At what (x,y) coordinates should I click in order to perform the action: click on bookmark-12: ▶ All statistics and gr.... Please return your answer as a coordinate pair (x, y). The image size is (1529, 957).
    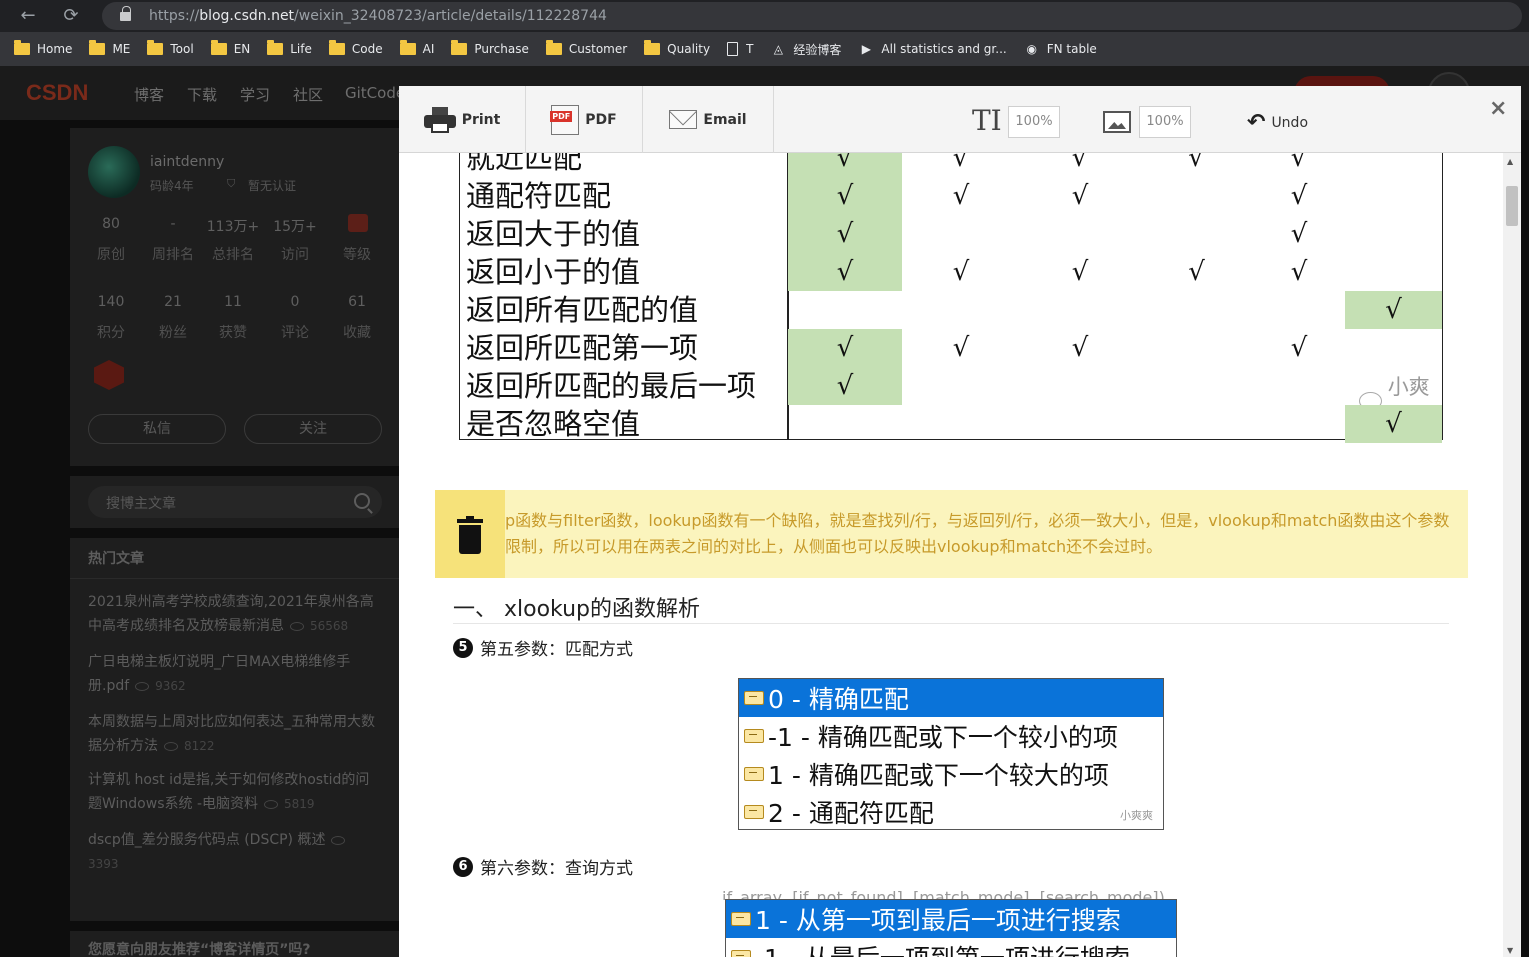
    Looking at the image, I should click on (932, 49).